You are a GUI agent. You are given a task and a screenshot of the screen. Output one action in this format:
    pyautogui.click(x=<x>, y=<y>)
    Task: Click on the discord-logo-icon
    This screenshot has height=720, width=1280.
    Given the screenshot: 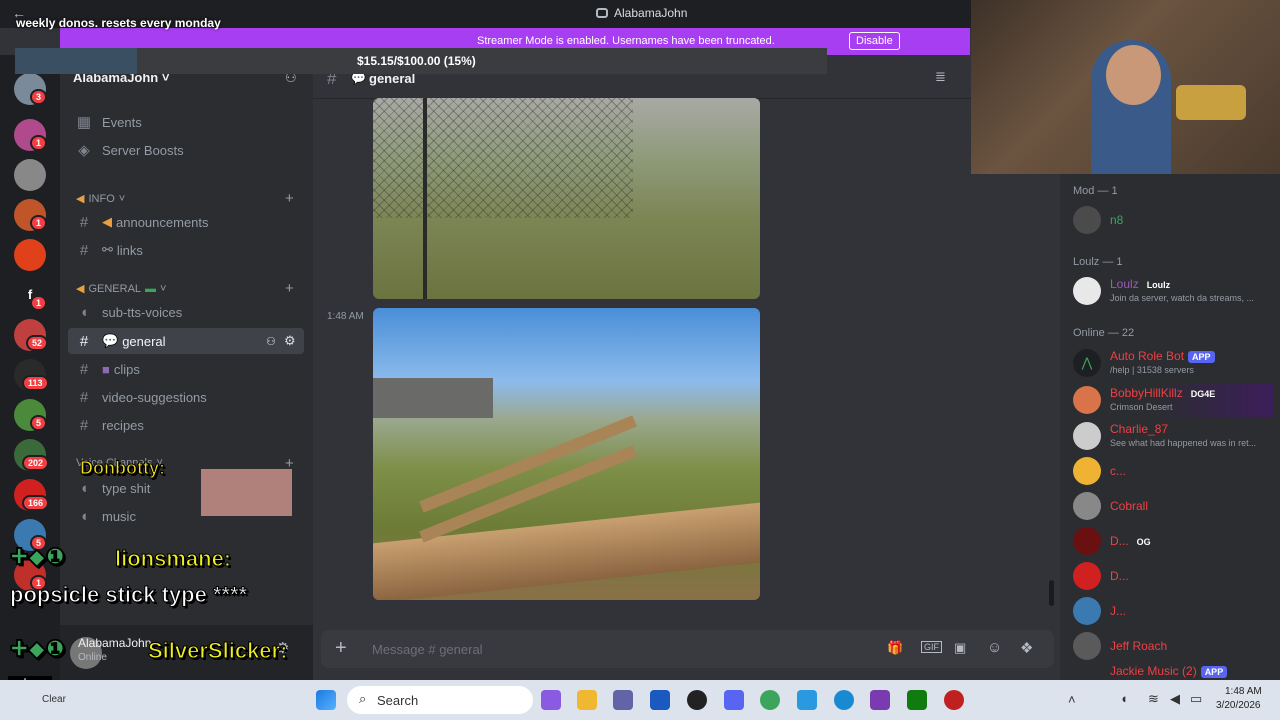 What is the action you would take?
    pyautogui.click(x=602, y=13)
    